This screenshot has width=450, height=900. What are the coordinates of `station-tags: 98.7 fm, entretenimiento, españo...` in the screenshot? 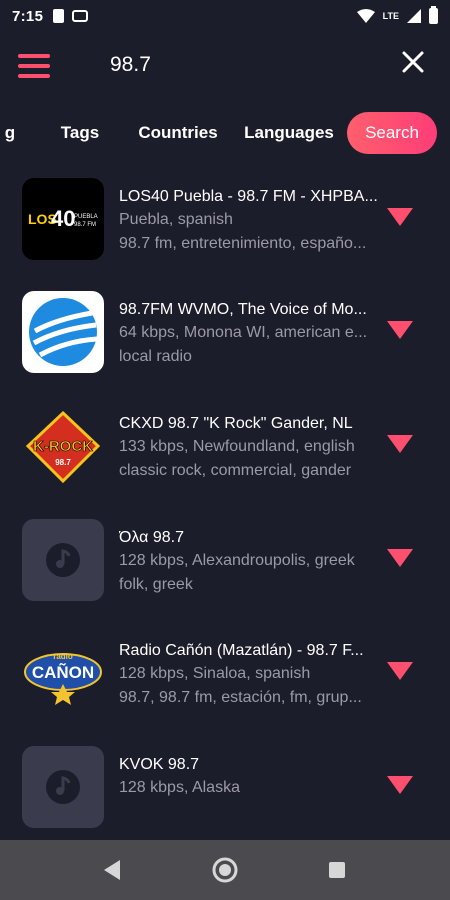 It's located at (243, 243).